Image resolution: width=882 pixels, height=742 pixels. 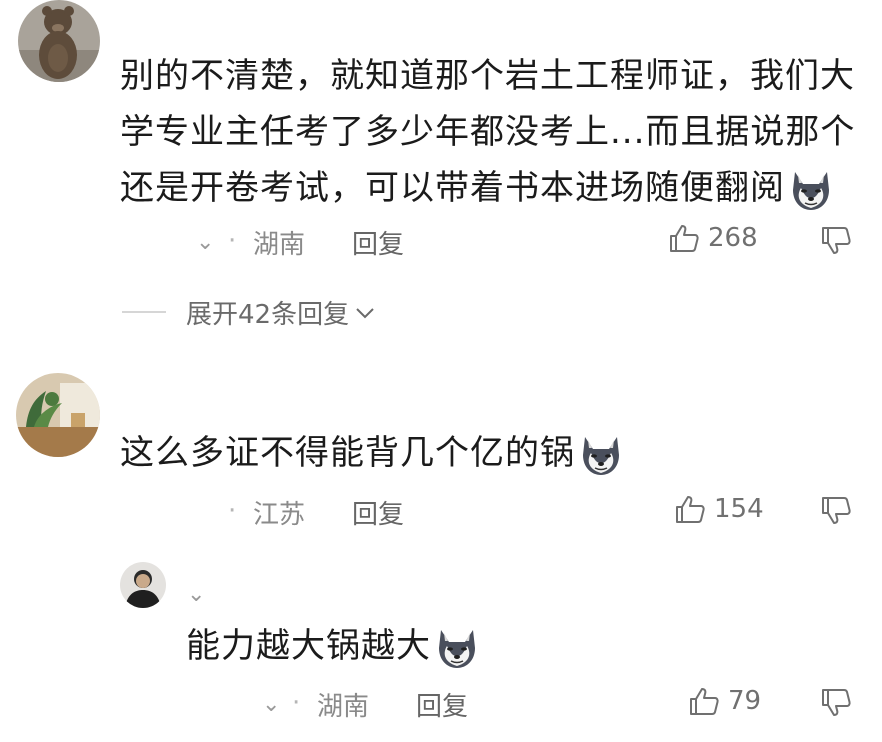 I want to click on comment-line: 还是开卷考试，可以带着书本进场随便翻阅, so click(x=490, y=188).